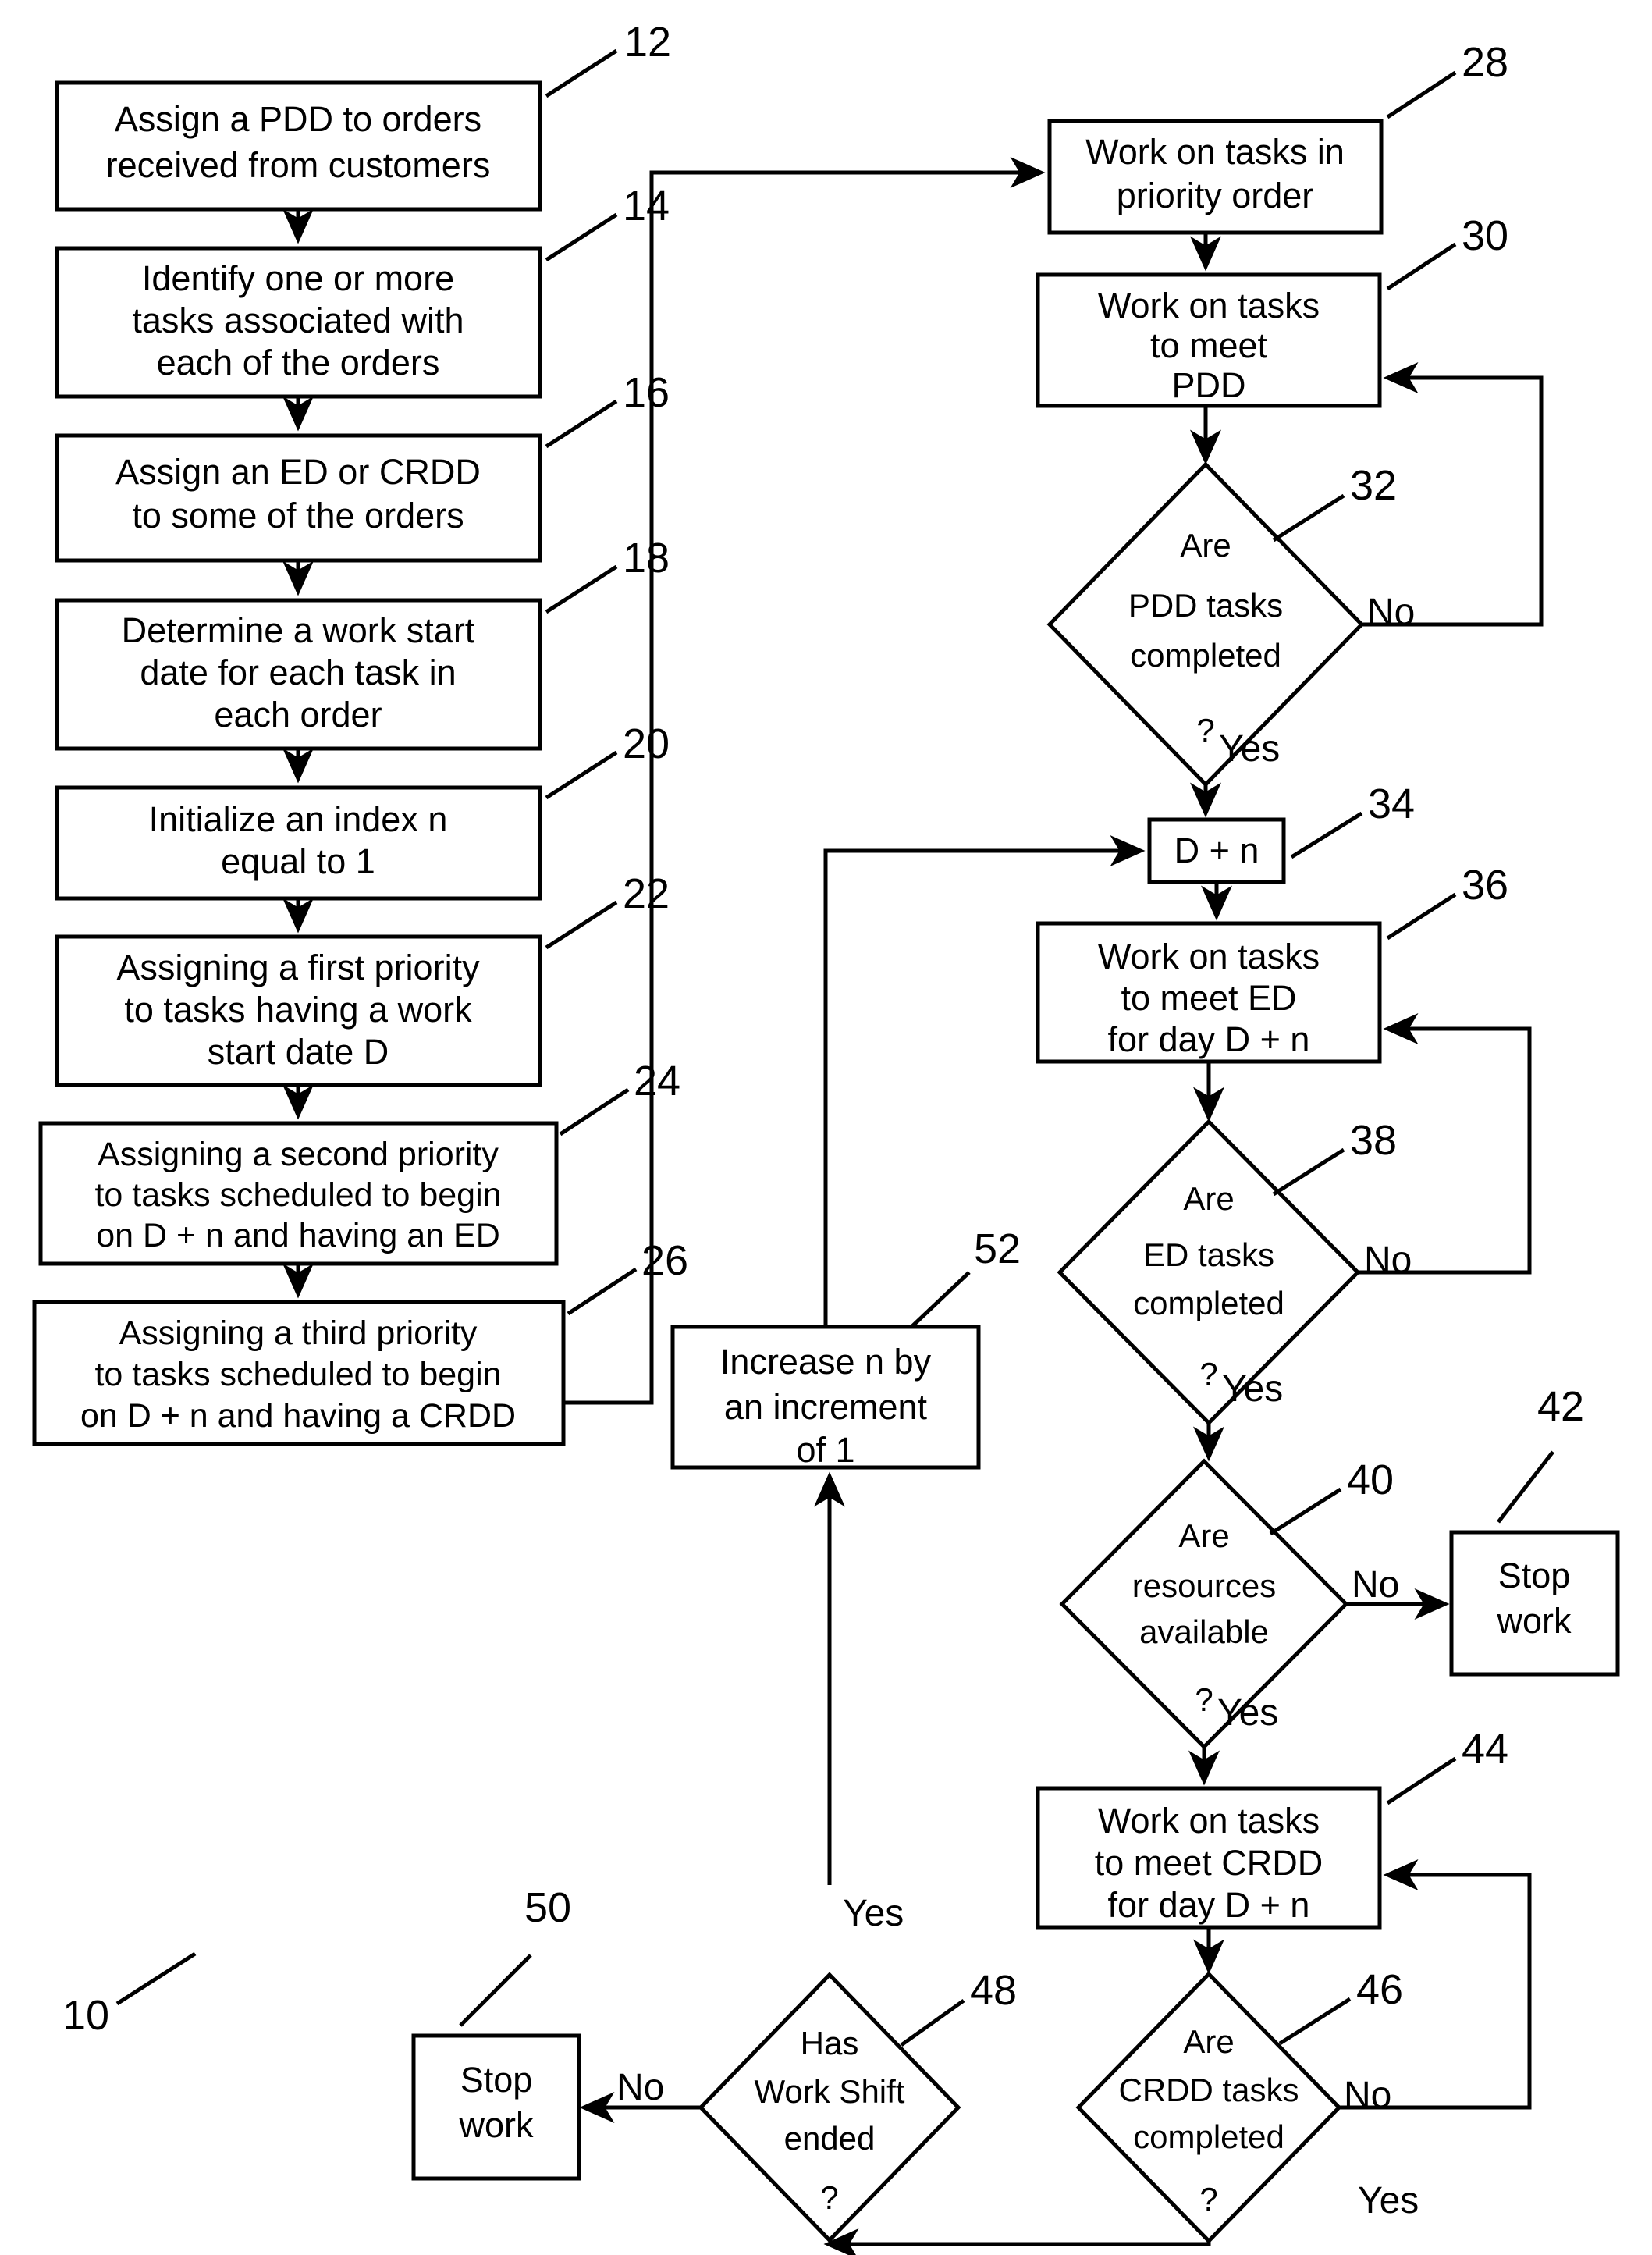 The width and height of the screenshot is (1652, 2255). I want to click on box-50-line-1: Stop, so click(497, 2080).